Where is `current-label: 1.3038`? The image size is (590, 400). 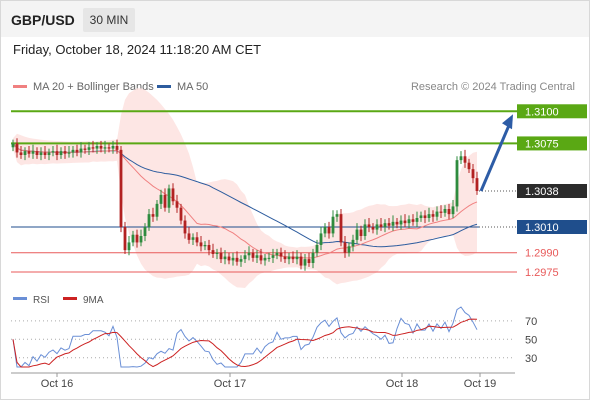
current-label: 1.3038 is located at coordinates (542, 192).